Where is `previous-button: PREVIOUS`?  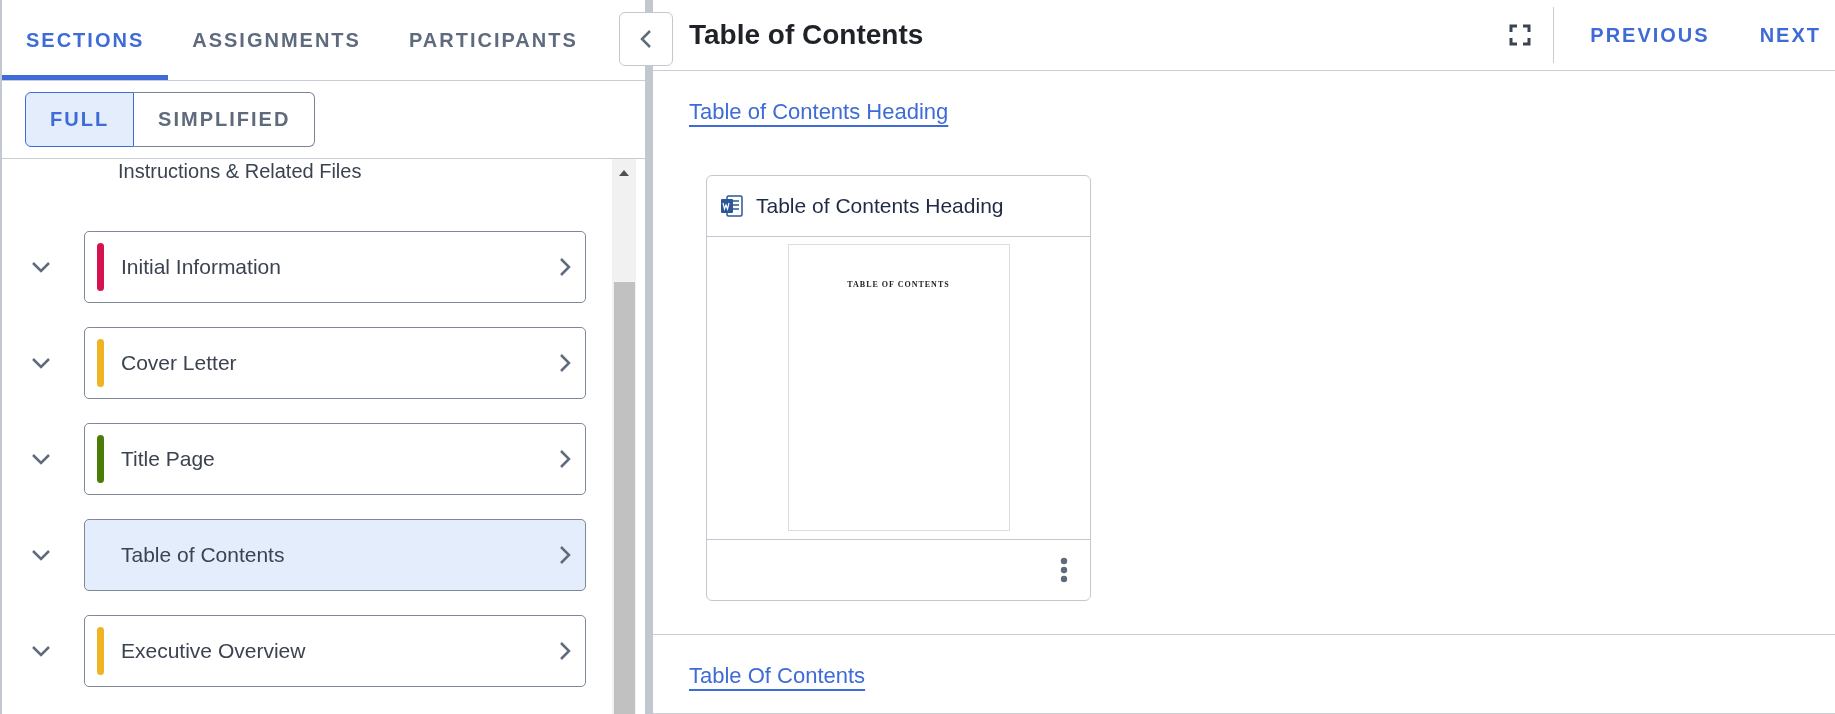 previous-button: PREVIOUS is located at coordinates (1639, 35).